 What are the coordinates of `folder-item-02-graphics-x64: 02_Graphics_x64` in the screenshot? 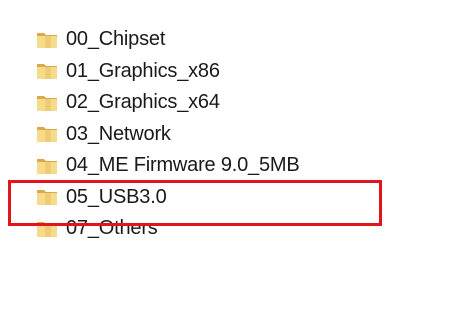 It's located at (167, 103).